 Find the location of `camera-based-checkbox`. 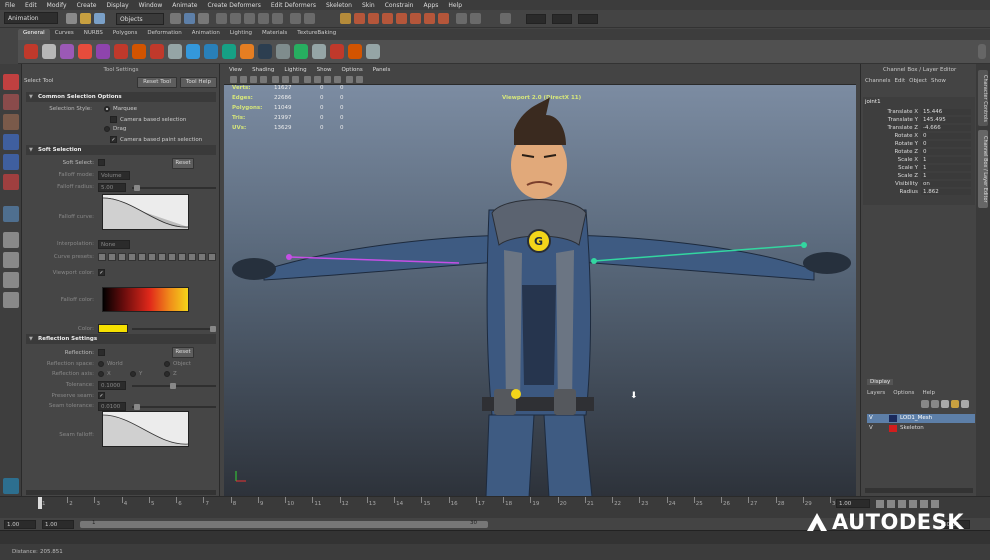

camera-based-checkbox is located at coordinates (113, 119).